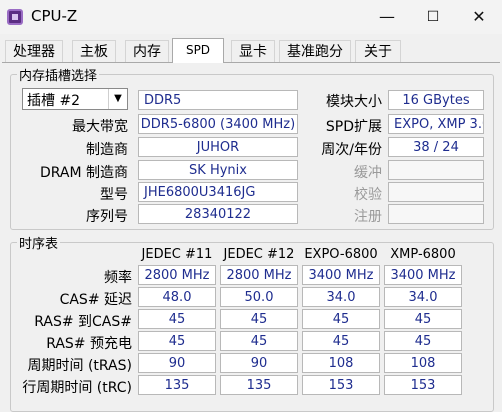  I want to click on buffered-label: 缓冲, so click(368, 173).